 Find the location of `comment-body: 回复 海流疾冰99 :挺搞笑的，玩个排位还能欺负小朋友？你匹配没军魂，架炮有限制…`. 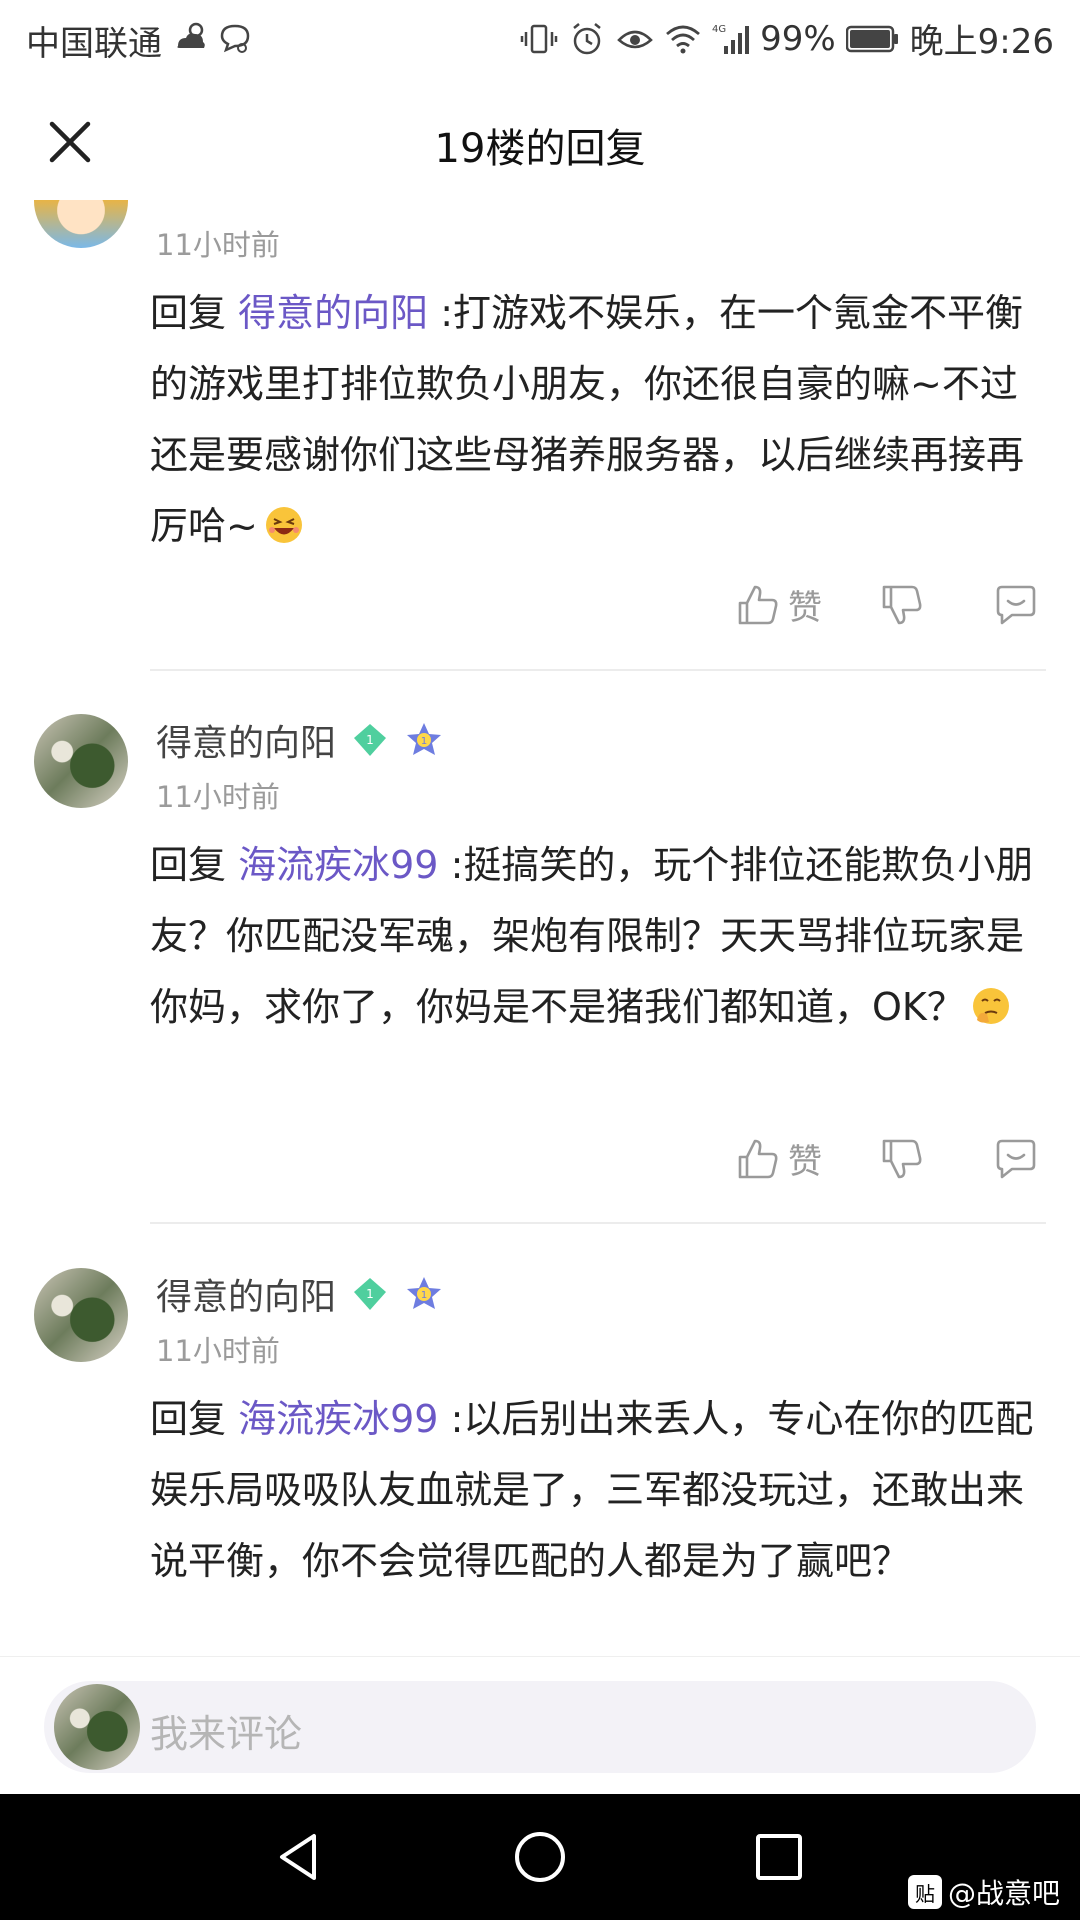

comment-body: 回复 海流疾冰99 :挺搞笑的，玩个排位还能欺负小朋友？你匹配没军魂，架炮有限制… is located at coordinates (595, 936).